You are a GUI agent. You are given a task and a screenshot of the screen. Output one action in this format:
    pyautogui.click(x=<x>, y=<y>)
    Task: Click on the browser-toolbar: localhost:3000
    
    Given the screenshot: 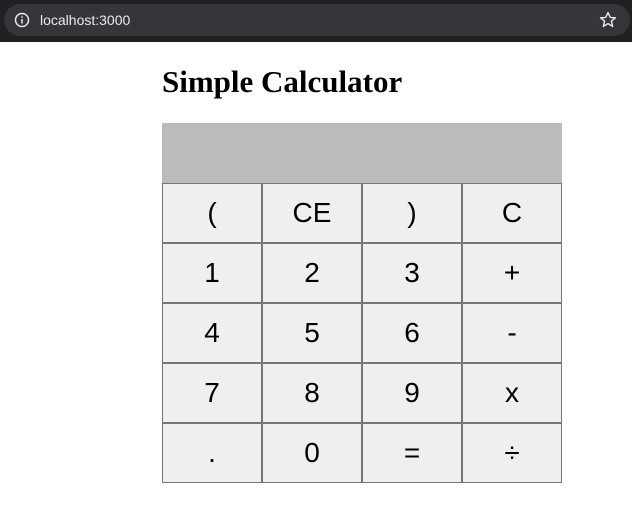 What is the action you would take?
    pyautogui.click(x=316, y=21)
    